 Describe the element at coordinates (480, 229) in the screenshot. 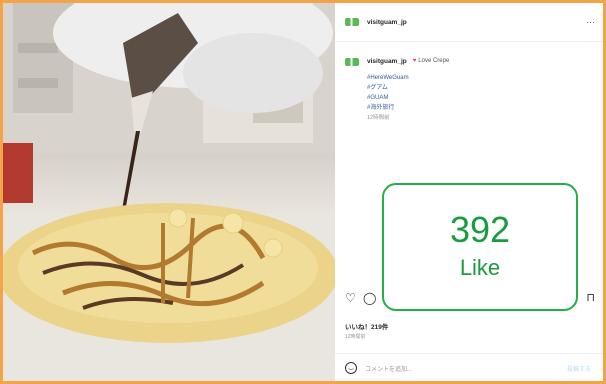

I see `overlay-like-number: 392` at that location.